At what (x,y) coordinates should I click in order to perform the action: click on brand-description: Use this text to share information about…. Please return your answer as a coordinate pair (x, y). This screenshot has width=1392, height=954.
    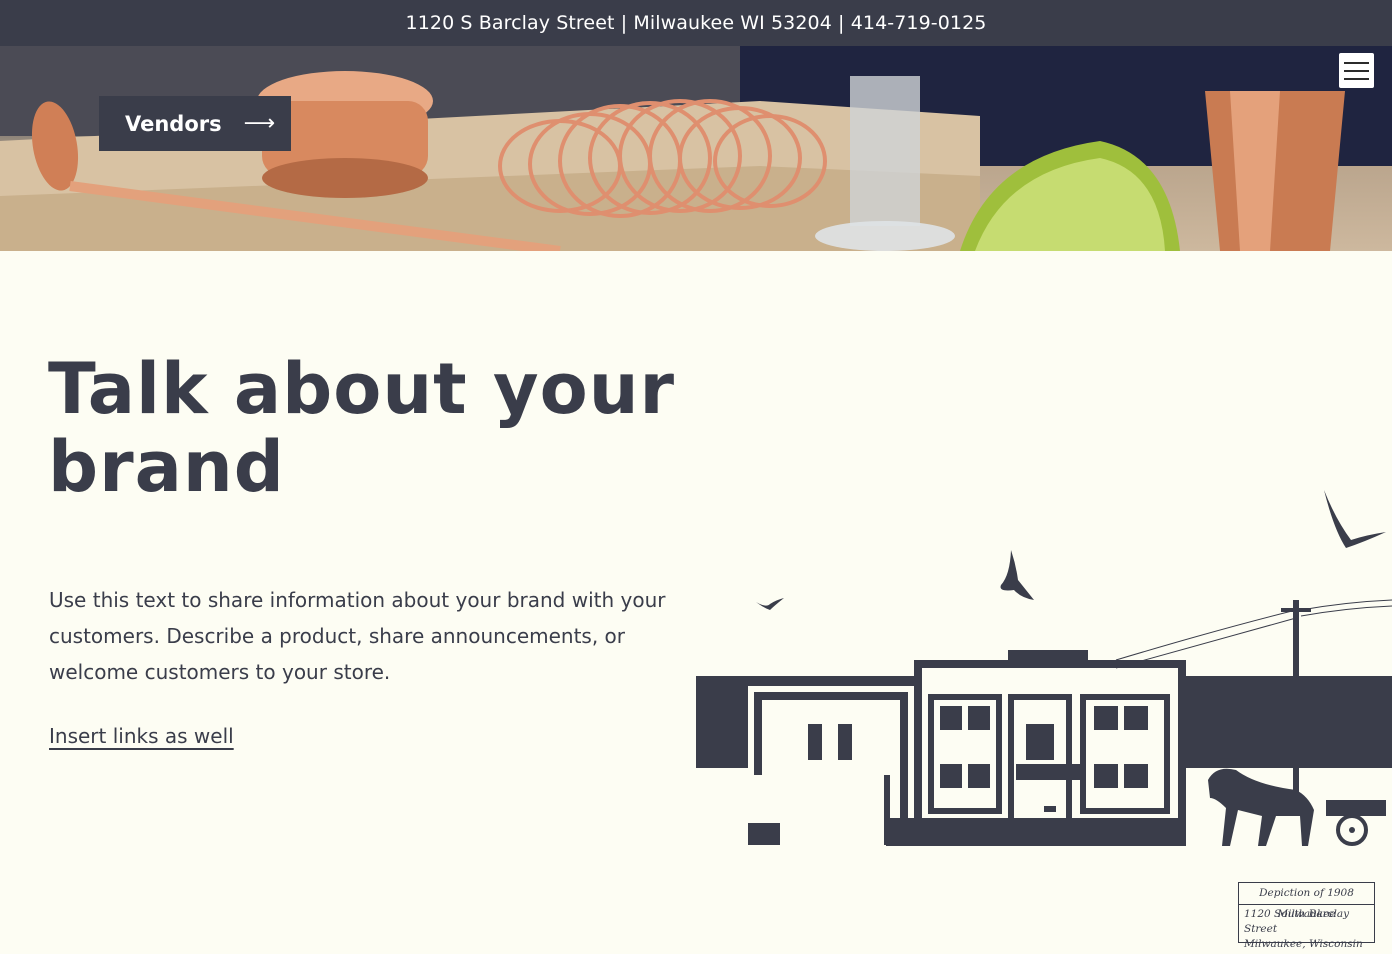
    Looking at the image, I should click on (357, 636).